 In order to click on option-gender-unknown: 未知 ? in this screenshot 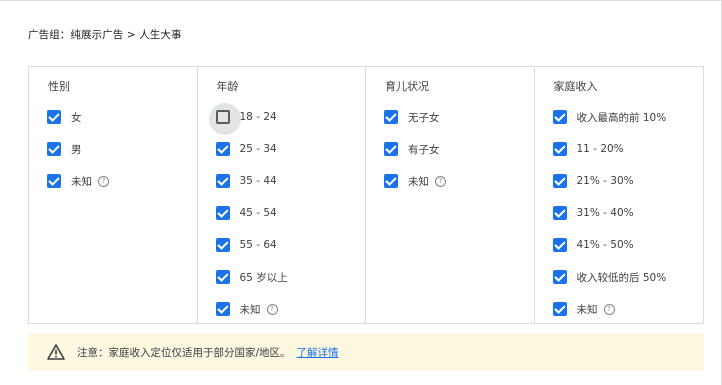, I will do `click(78, 181)`.